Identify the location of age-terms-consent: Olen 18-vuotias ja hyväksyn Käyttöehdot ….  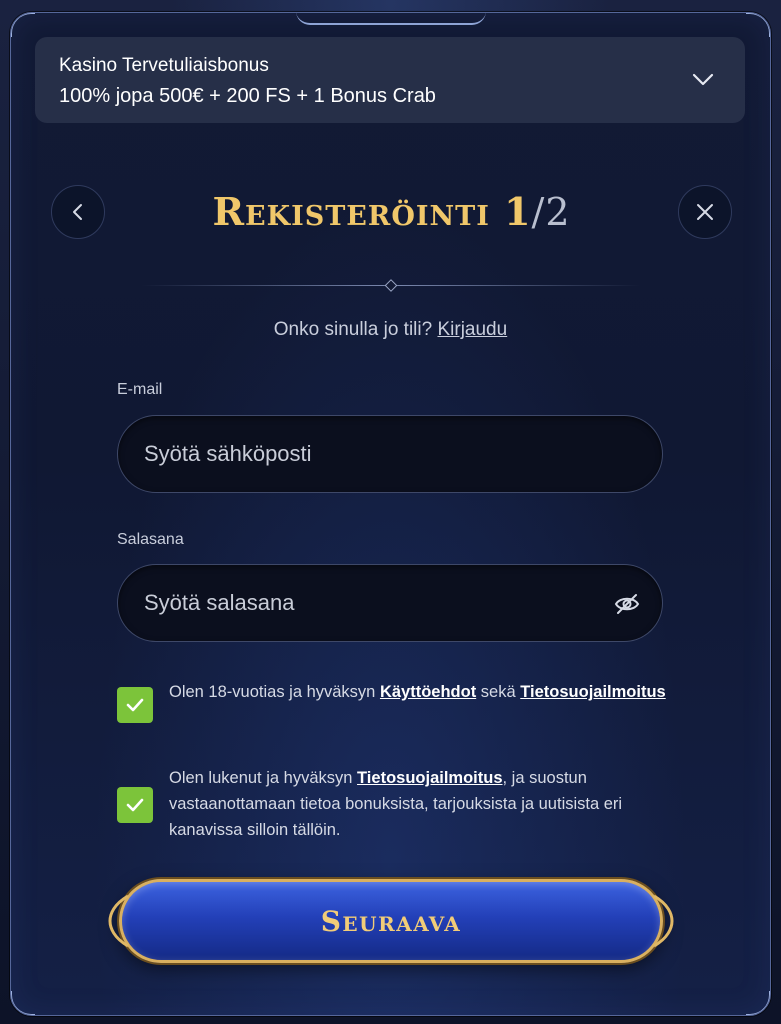
(392, 707).